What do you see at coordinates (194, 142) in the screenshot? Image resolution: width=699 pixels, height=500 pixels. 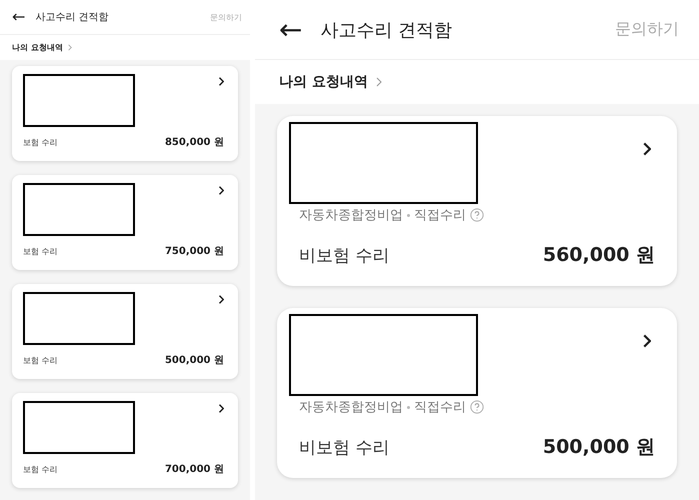 I see `price: 850,000 원` at bounding box center [194, 142].